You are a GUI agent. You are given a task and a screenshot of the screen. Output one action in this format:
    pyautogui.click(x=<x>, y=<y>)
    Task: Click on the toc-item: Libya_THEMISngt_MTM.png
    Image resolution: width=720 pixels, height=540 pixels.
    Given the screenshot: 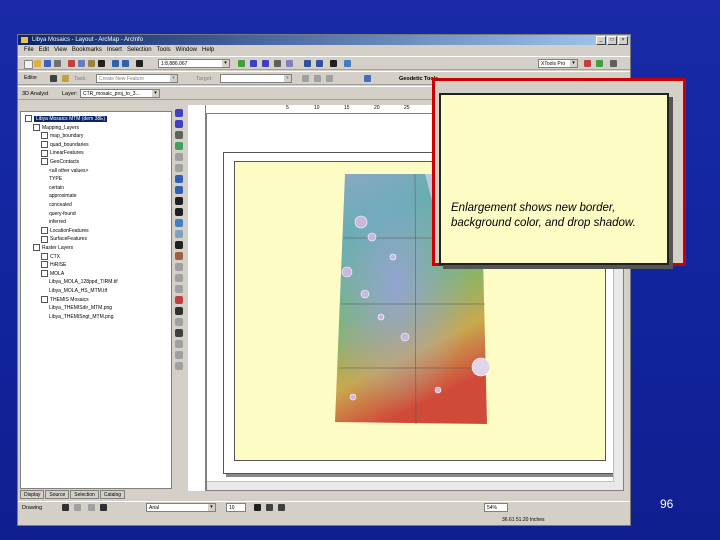 What is the action you would take?
    pyautogui.click(x=81, y=317)
    